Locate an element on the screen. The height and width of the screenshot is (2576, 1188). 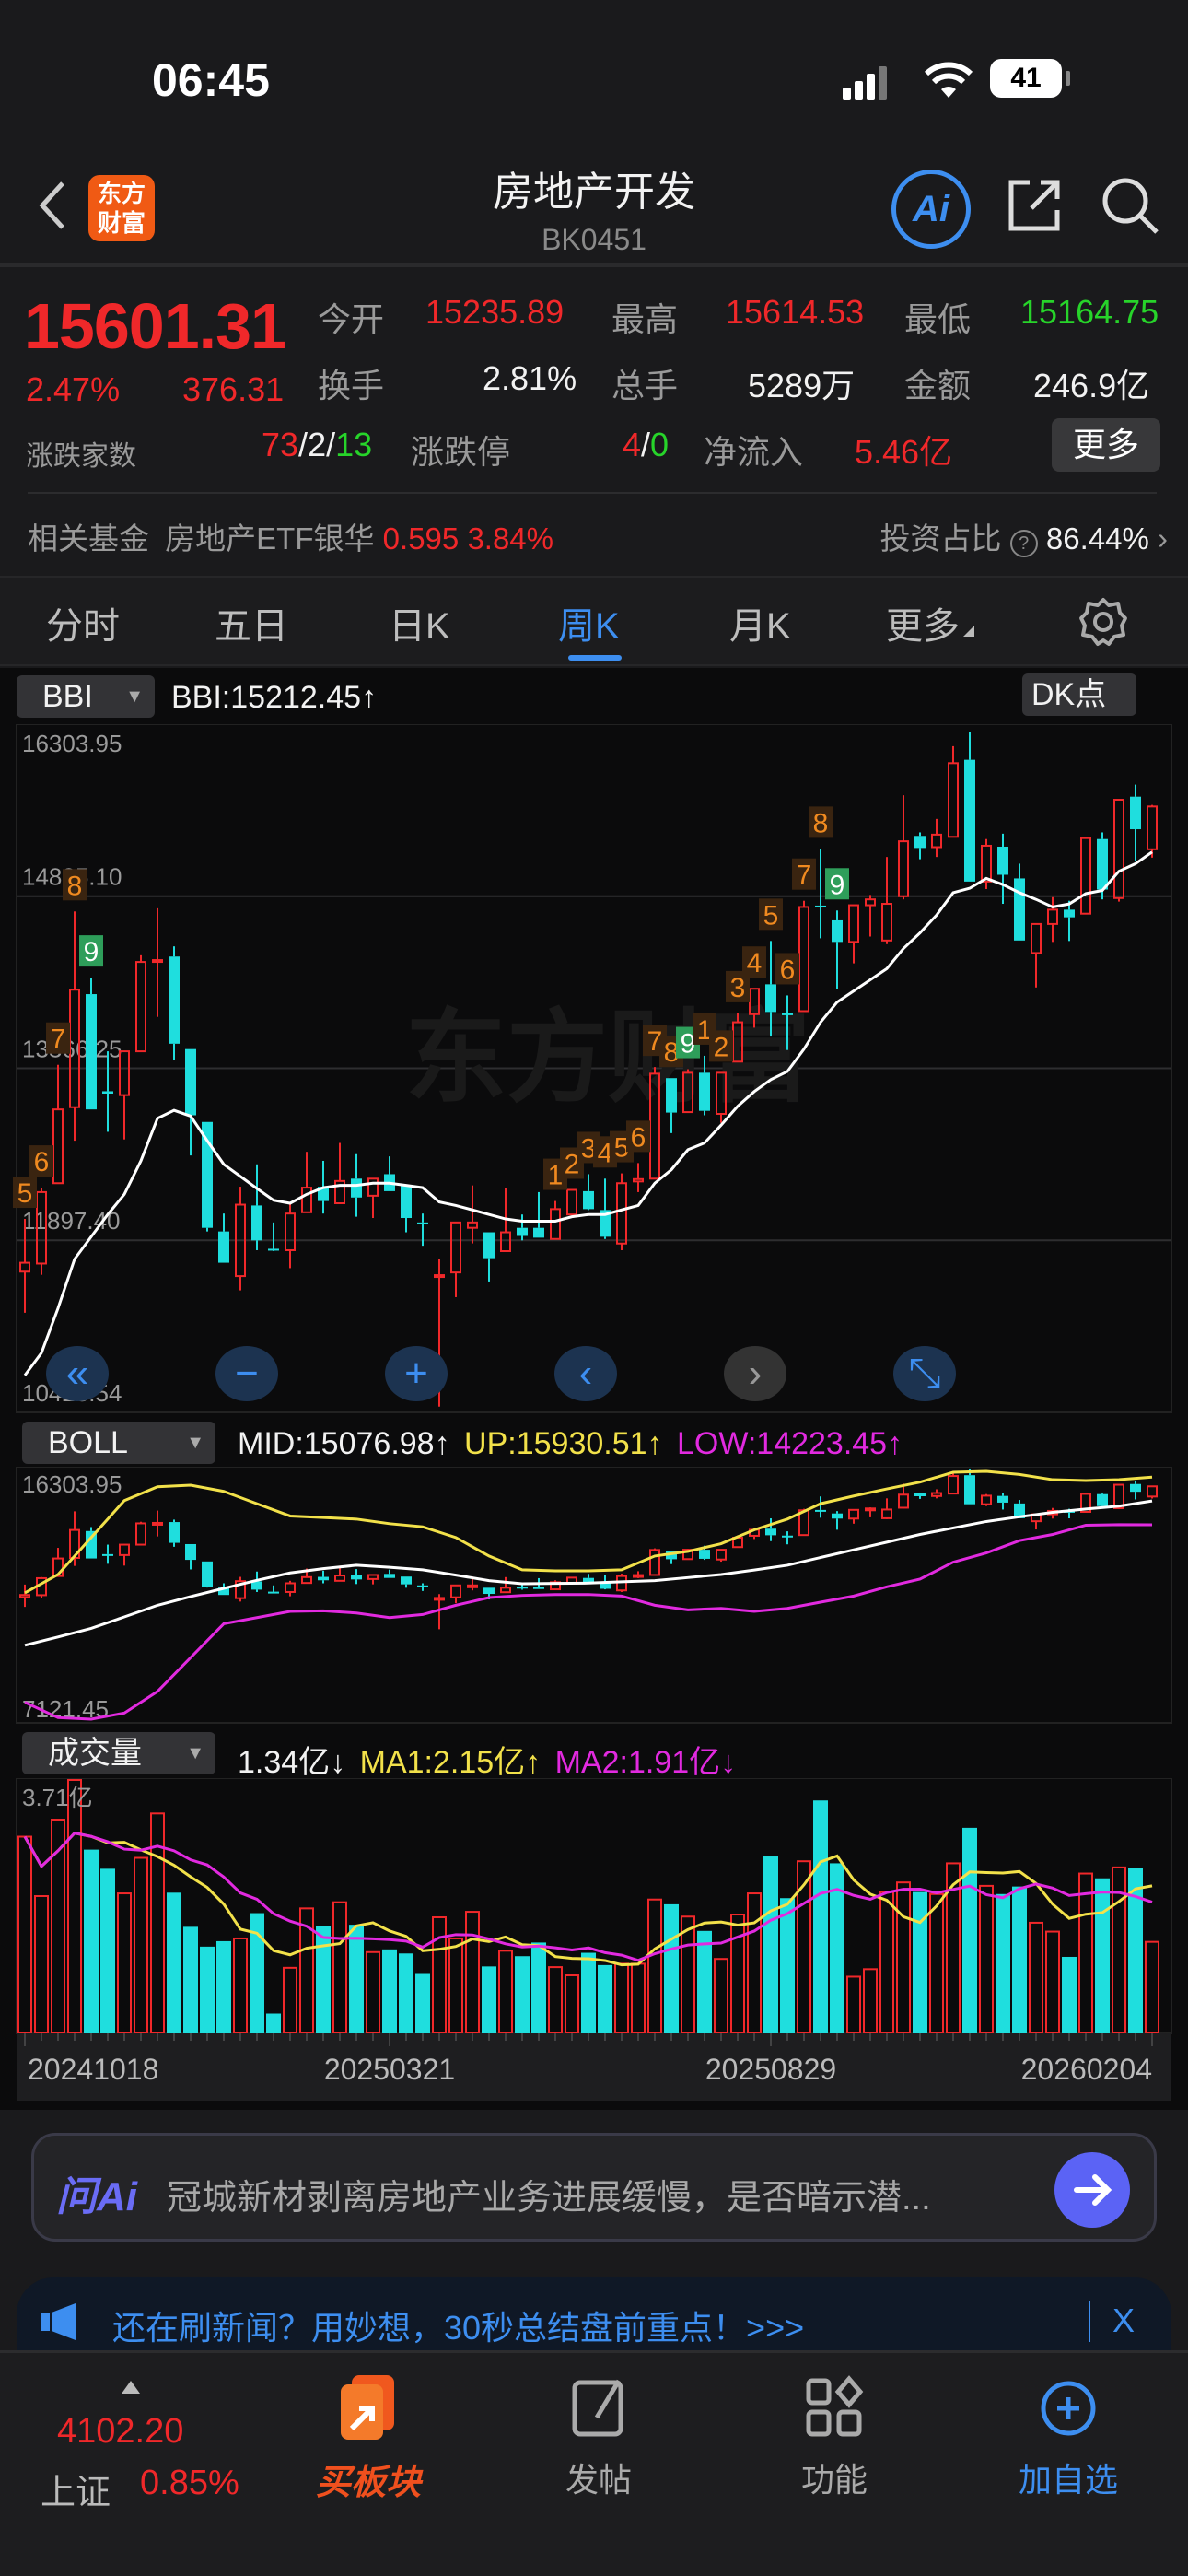
ai-send-button is located at coordinates (1092, 2190).